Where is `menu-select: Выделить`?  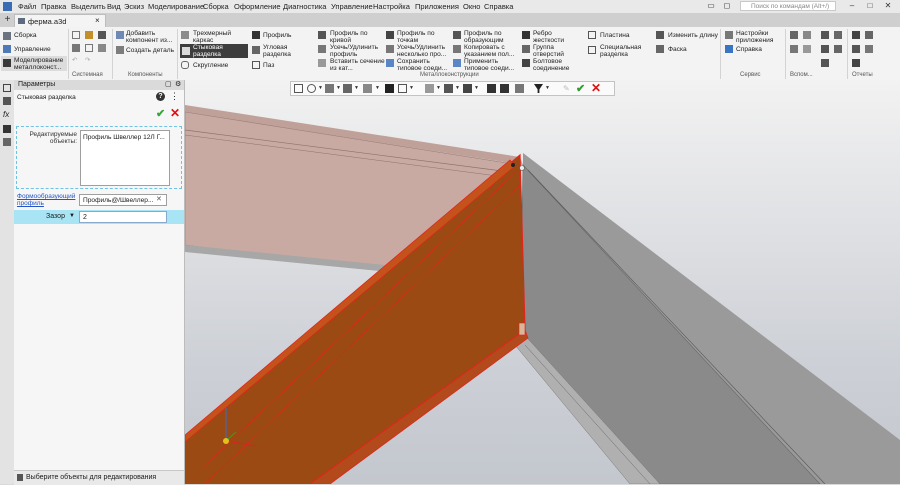
menu-select: Выделить is located at coordinates (88, 6).